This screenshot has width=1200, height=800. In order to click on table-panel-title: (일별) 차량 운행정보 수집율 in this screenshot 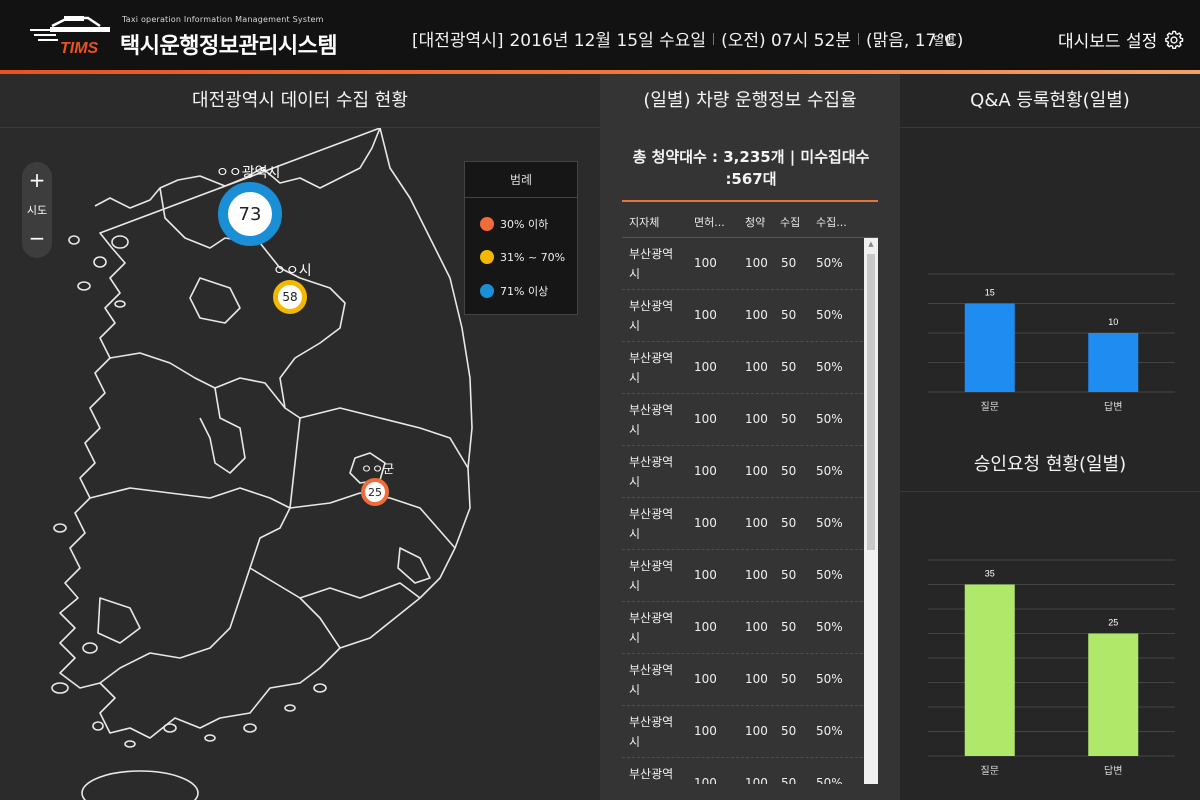, I will do `click(750, 100)`.